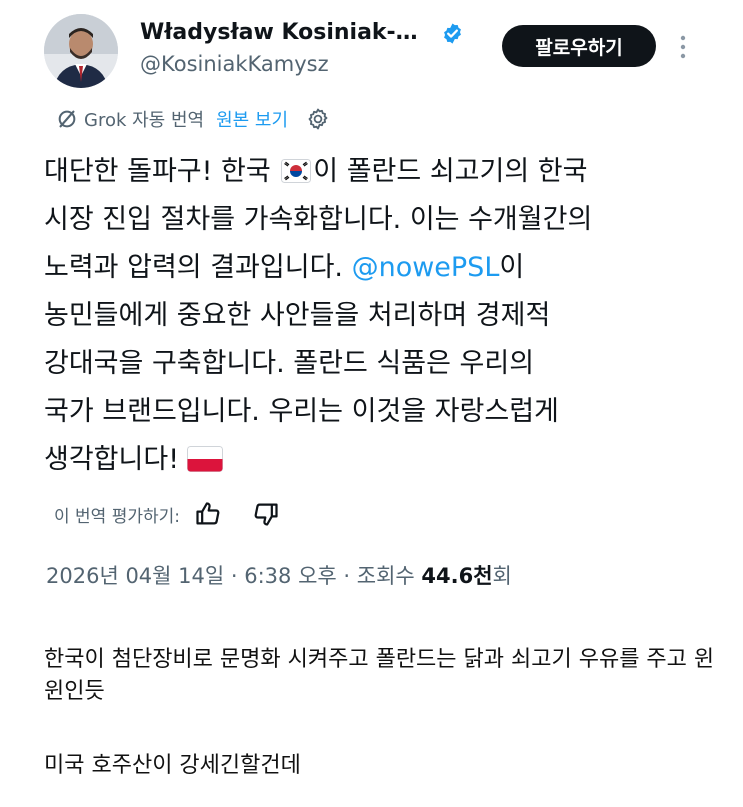 The image size is (743, 807). I want to click on tweet-text-line: 강대국을 구축합니다. 폴란드 식품은 우리의, so click(289, 363).